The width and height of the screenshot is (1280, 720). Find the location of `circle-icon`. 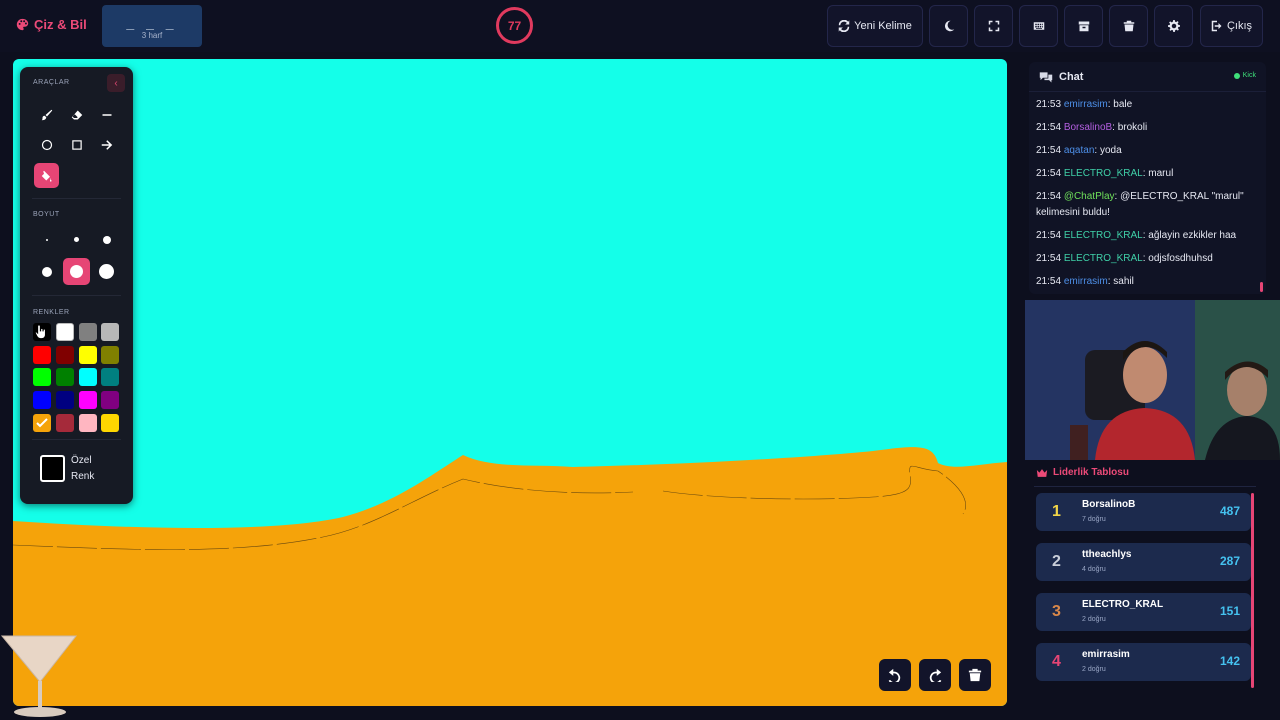

circle-icon is located at coordinates (46, 144).